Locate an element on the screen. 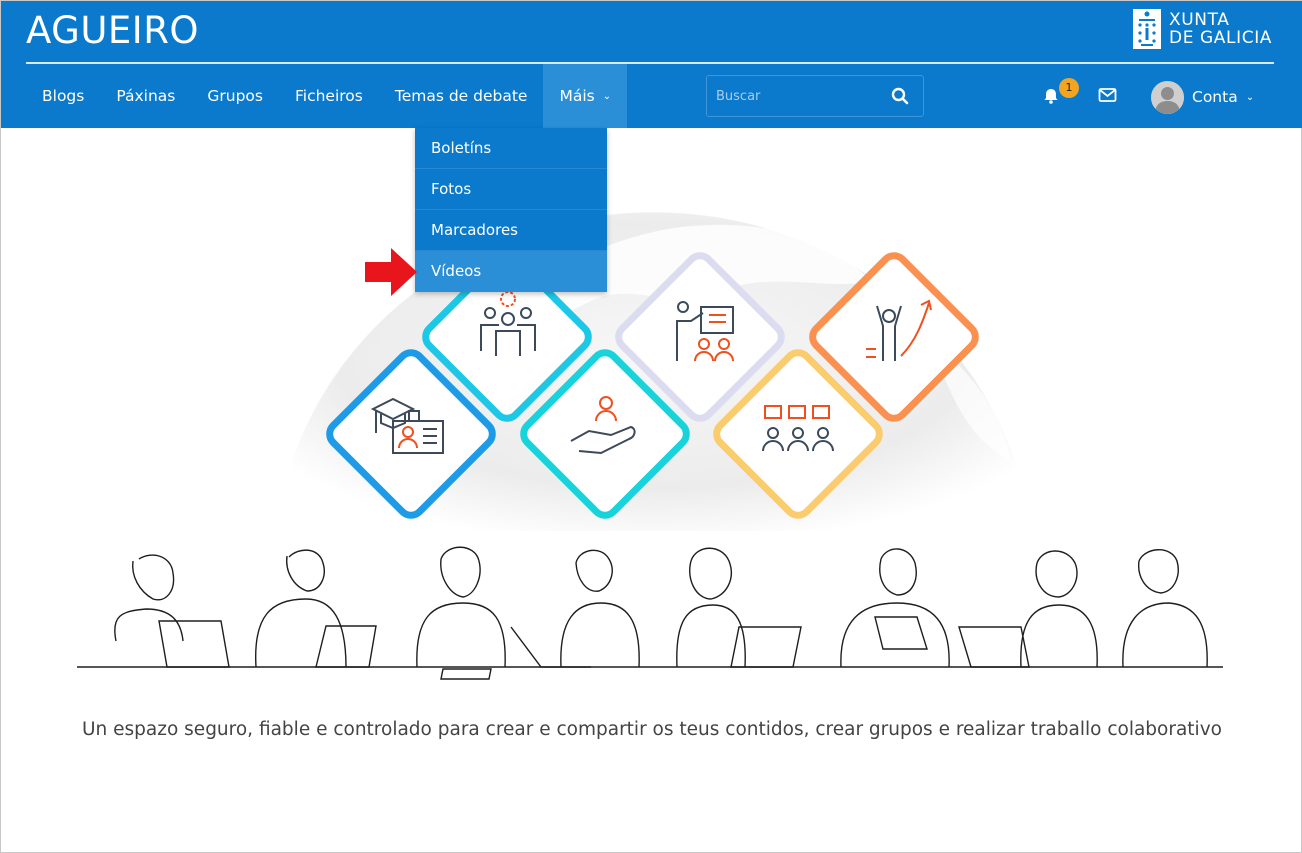 This screenshot has height=853, width=1302. menu-item-fotos: Fotos is located at coordinates (511, 189).